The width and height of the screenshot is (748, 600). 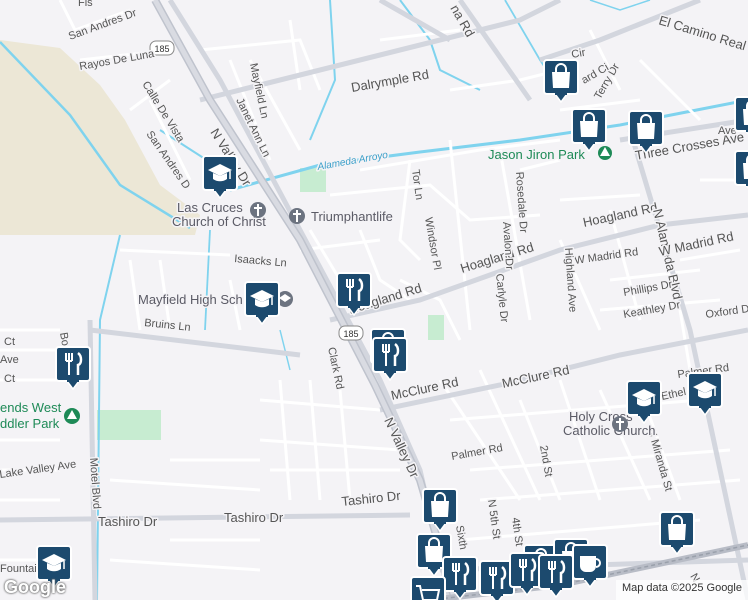 What do you see at coordinates (18, 569) in the screenshot?
I see `road-label-fragment: Fountai` at bounding box center [18, 569].